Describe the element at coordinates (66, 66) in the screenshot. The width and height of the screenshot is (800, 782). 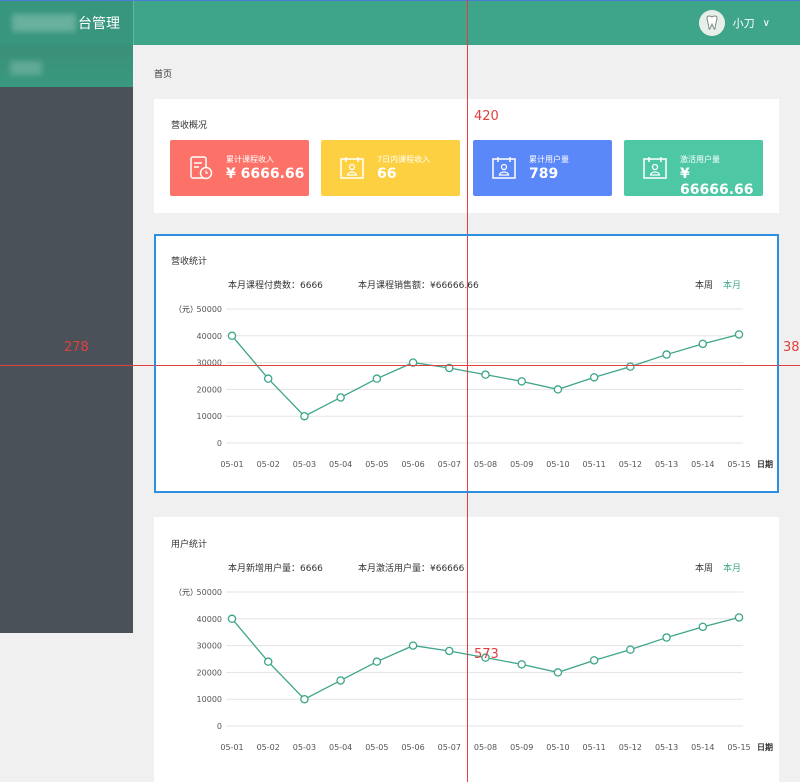
I see `sidebar-item-active` at that location.